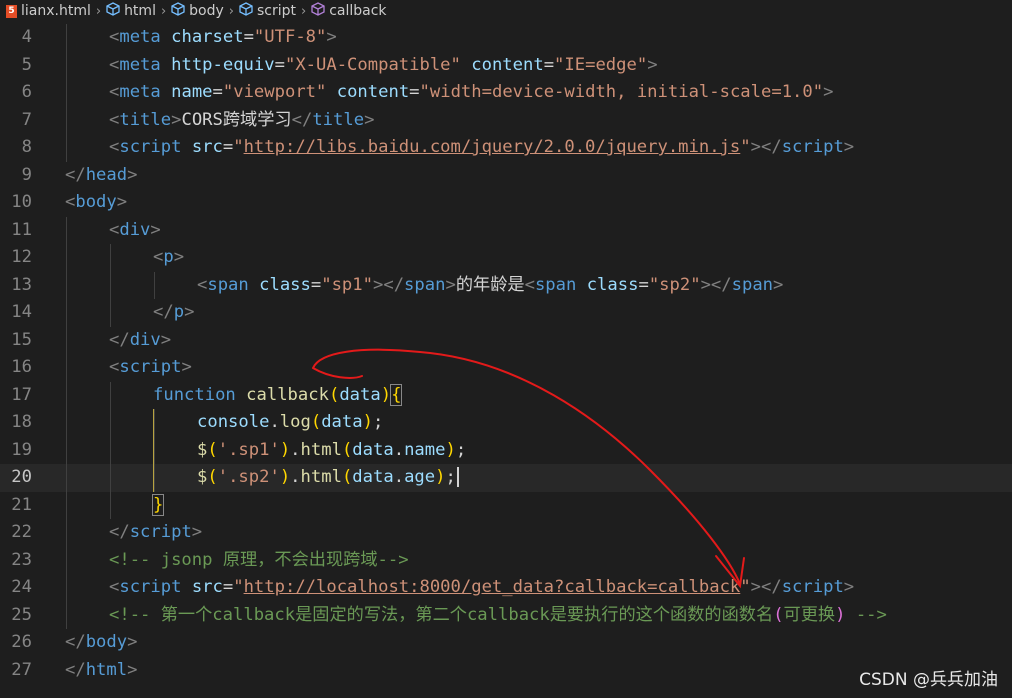 The image size is (1012, 698). What do you see at coordinates (197, 11) in the screenshot?
I see `breadcrumb-item: body` at bounding box center [197, 11].